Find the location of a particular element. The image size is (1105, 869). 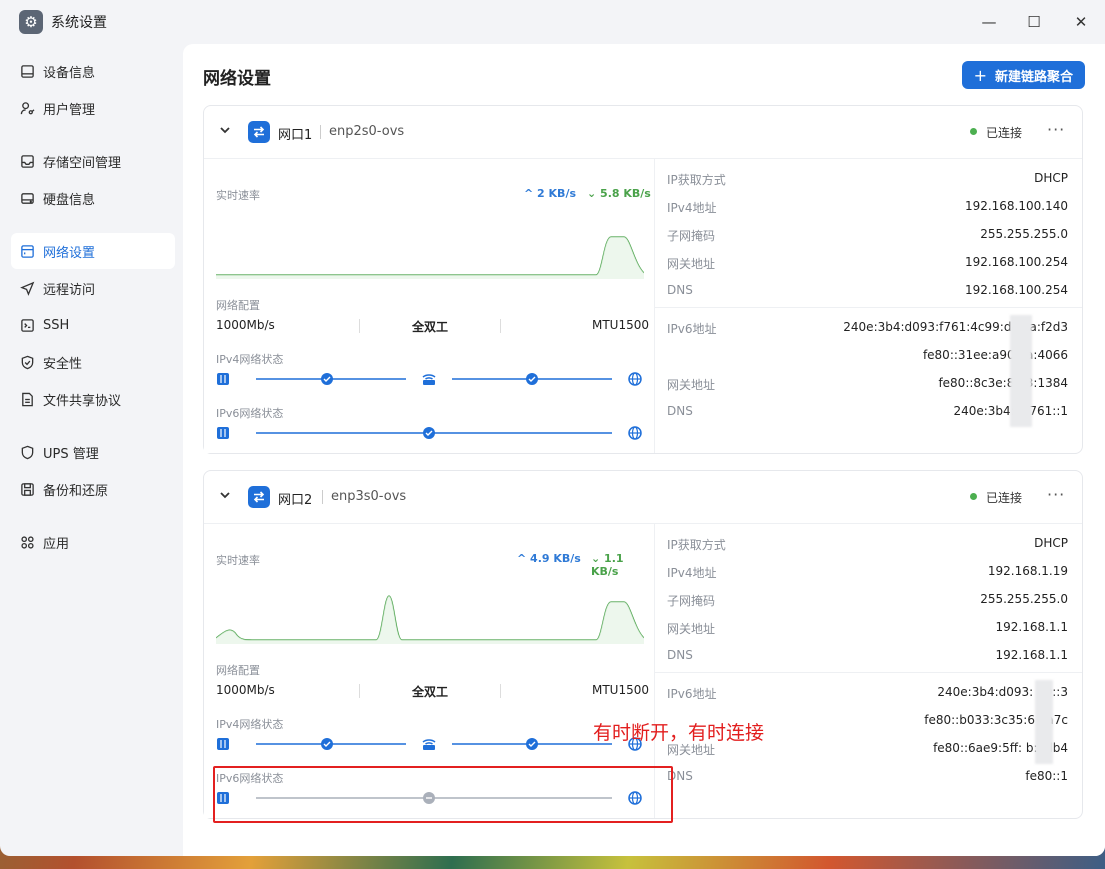

apps-icon is located at coordinates (27, 542).